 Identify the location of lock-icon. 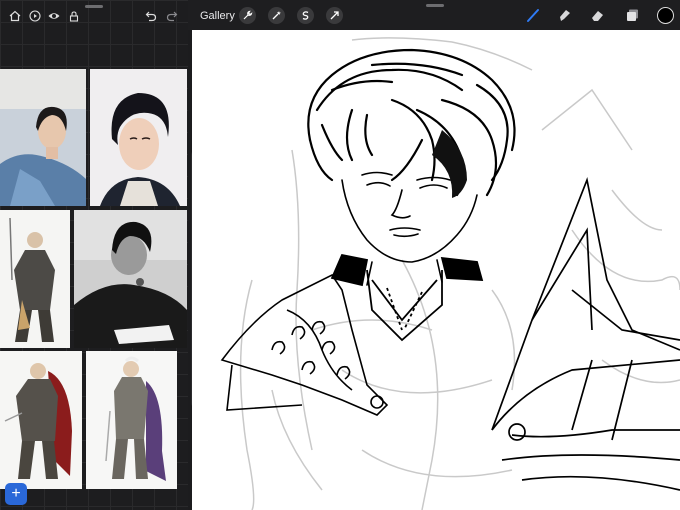
(74, 16).